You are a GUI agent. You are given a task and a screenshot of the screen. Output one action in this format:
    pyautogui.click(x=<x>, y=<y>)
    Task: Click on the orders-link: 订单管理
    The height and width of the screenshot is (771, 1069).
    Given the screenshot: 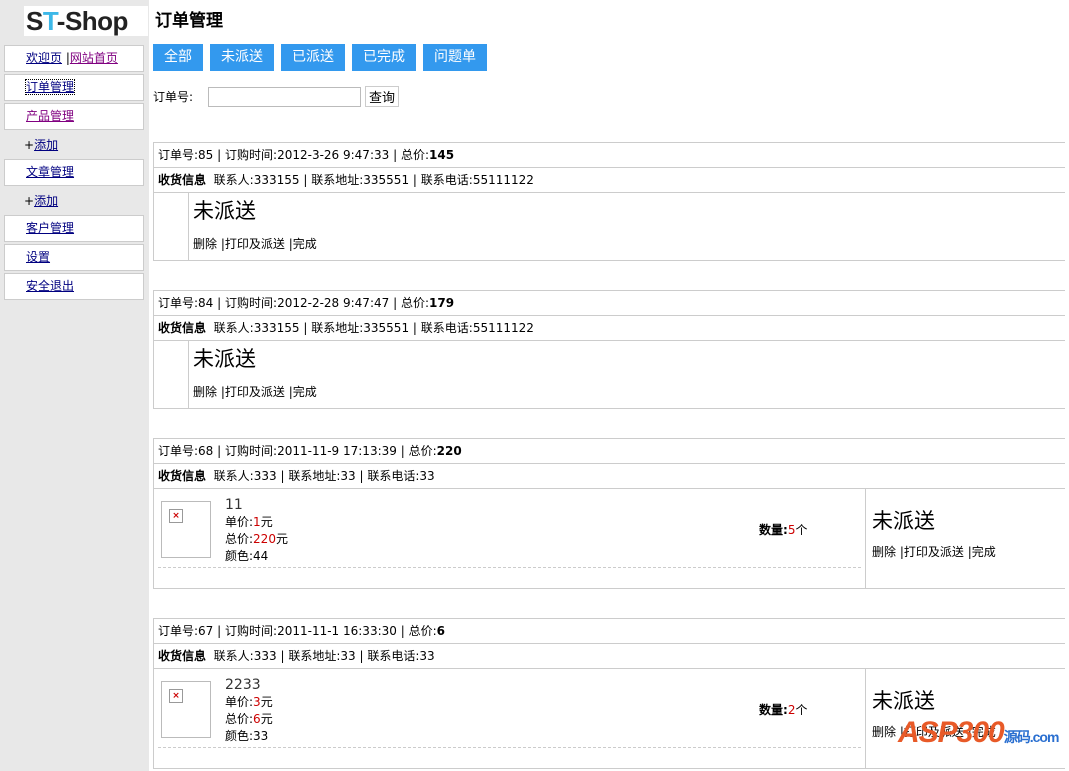 What is the action you would take?
    pyautogui.click(x=50, y=87)
    